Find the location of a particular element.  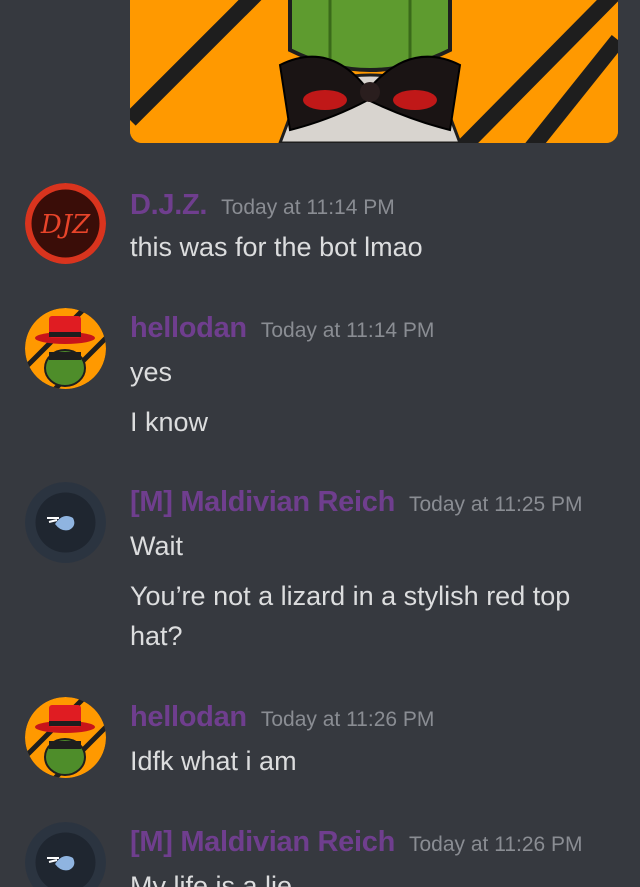

message-header: hellodan Today at 11:26 PM is located at coordinates (282, 717).